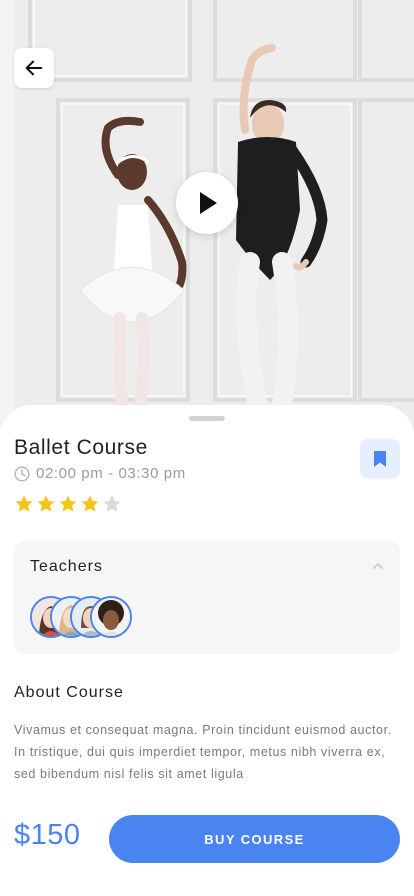 The height and width of the screenshot is (896, 414). I want to click on teacher-avatars, so click(81, 617).